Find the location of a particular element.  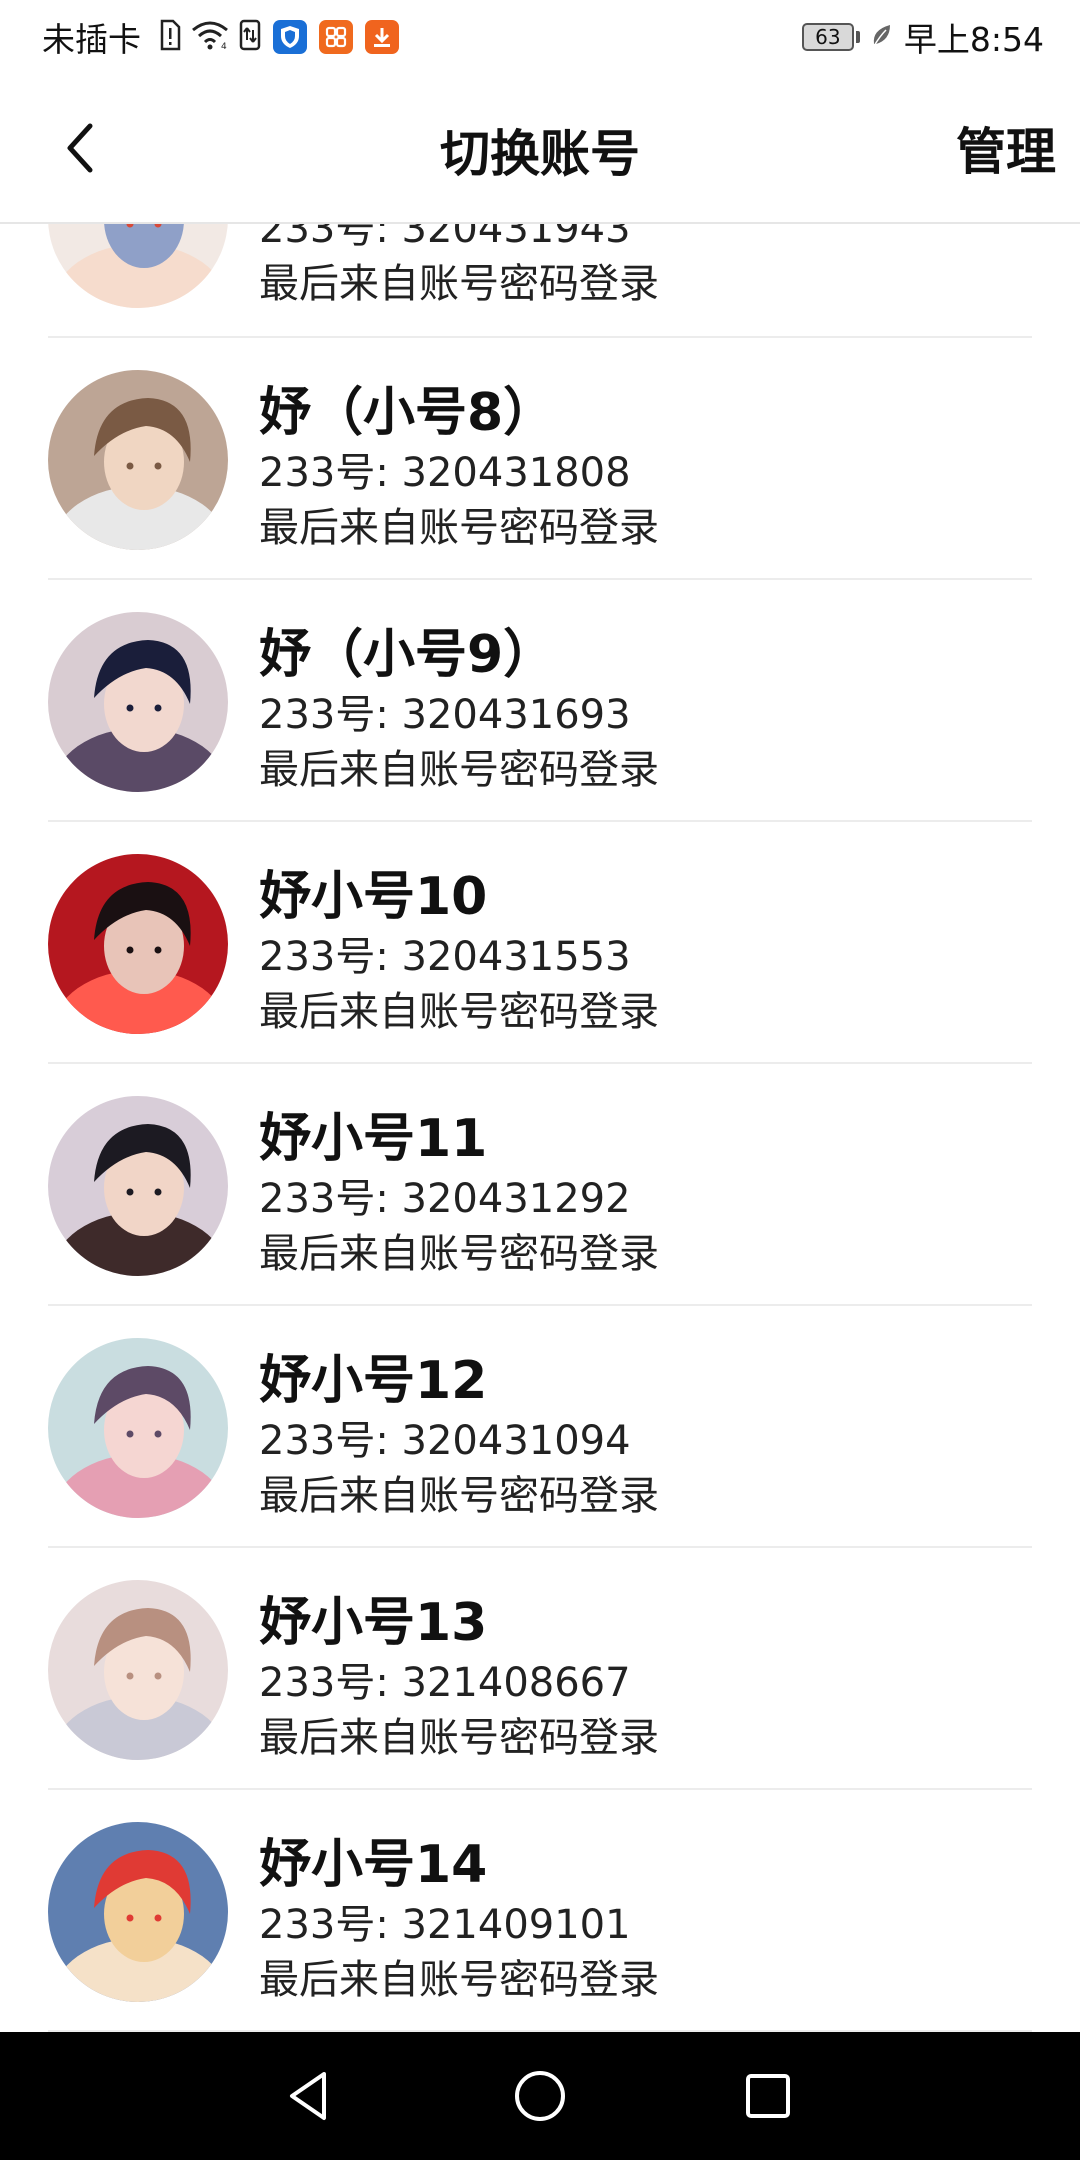

shield-app-icon is located at coordinates (290, 37).